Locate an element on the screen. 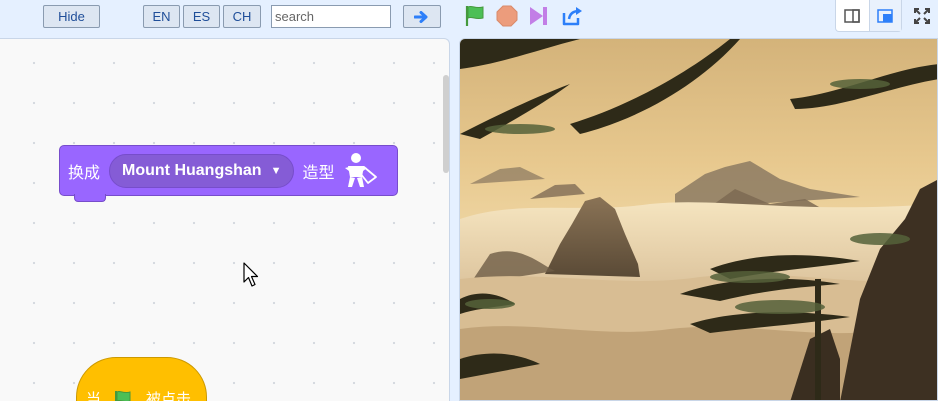  step-button is located at coordinates (539, 16).